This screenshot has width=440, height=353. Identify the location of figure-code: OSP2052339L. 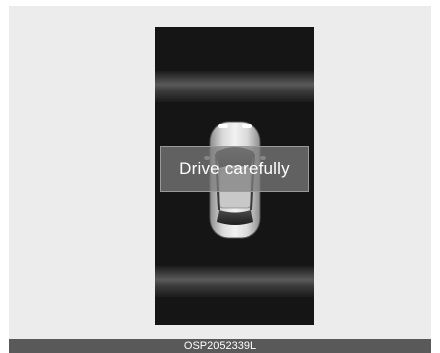
(220, 346).